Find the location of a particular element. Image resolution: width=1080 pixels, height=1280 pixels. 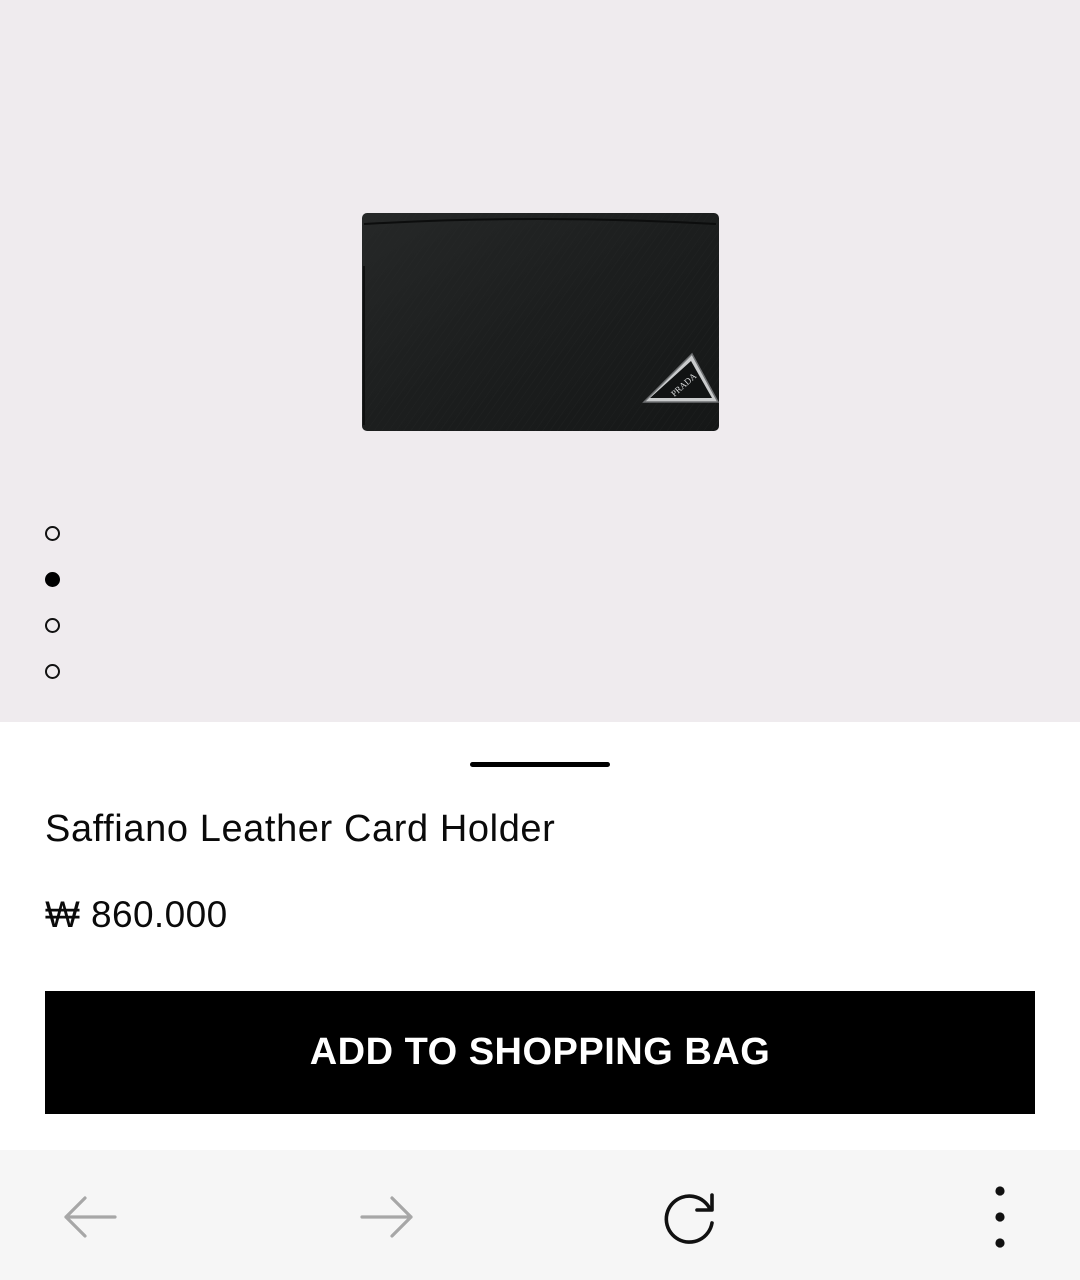

gallery-dot-2-active is located at coordinates (52, 579).